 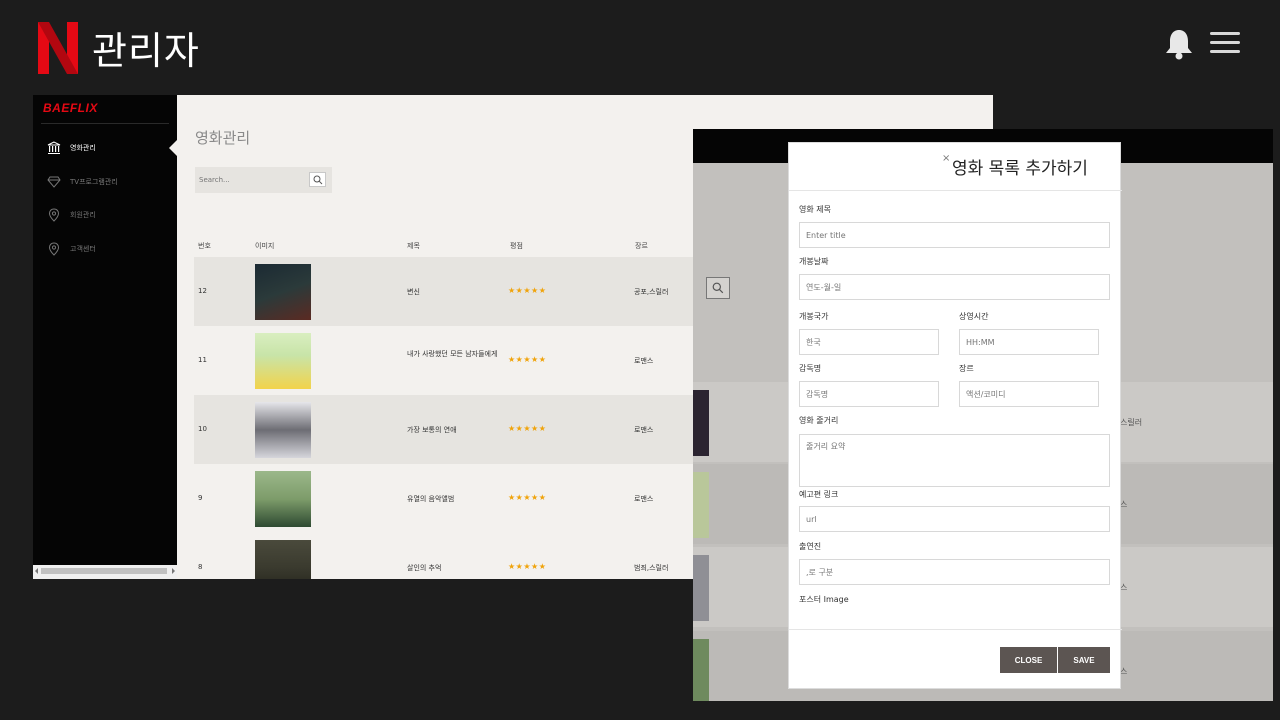 What do you see at coordinates (70, 108) in the screenshot?
I see `sidebar-brand-logo: BAEFLIX` at bounding box center [70, 108].